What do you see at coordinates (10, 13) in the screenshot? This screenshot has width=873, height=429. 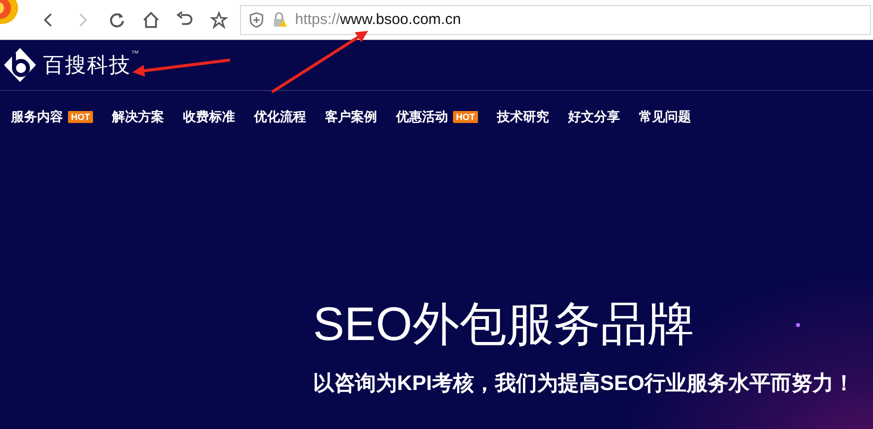 I see `browser-logo-icon` at bounding box center [10, 13].